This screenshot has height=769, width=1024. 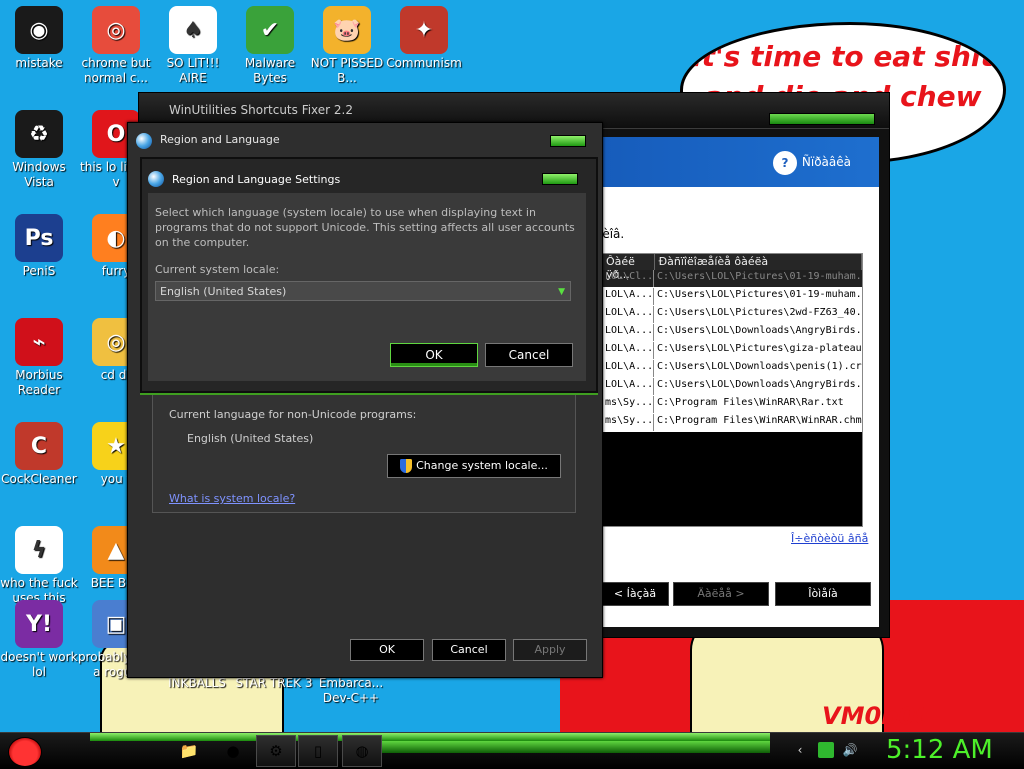 What do you see at coordinates (561, 292) in the screenshot?
I see `chevron-down-icon: ▼` at bounding box center [561, 292].